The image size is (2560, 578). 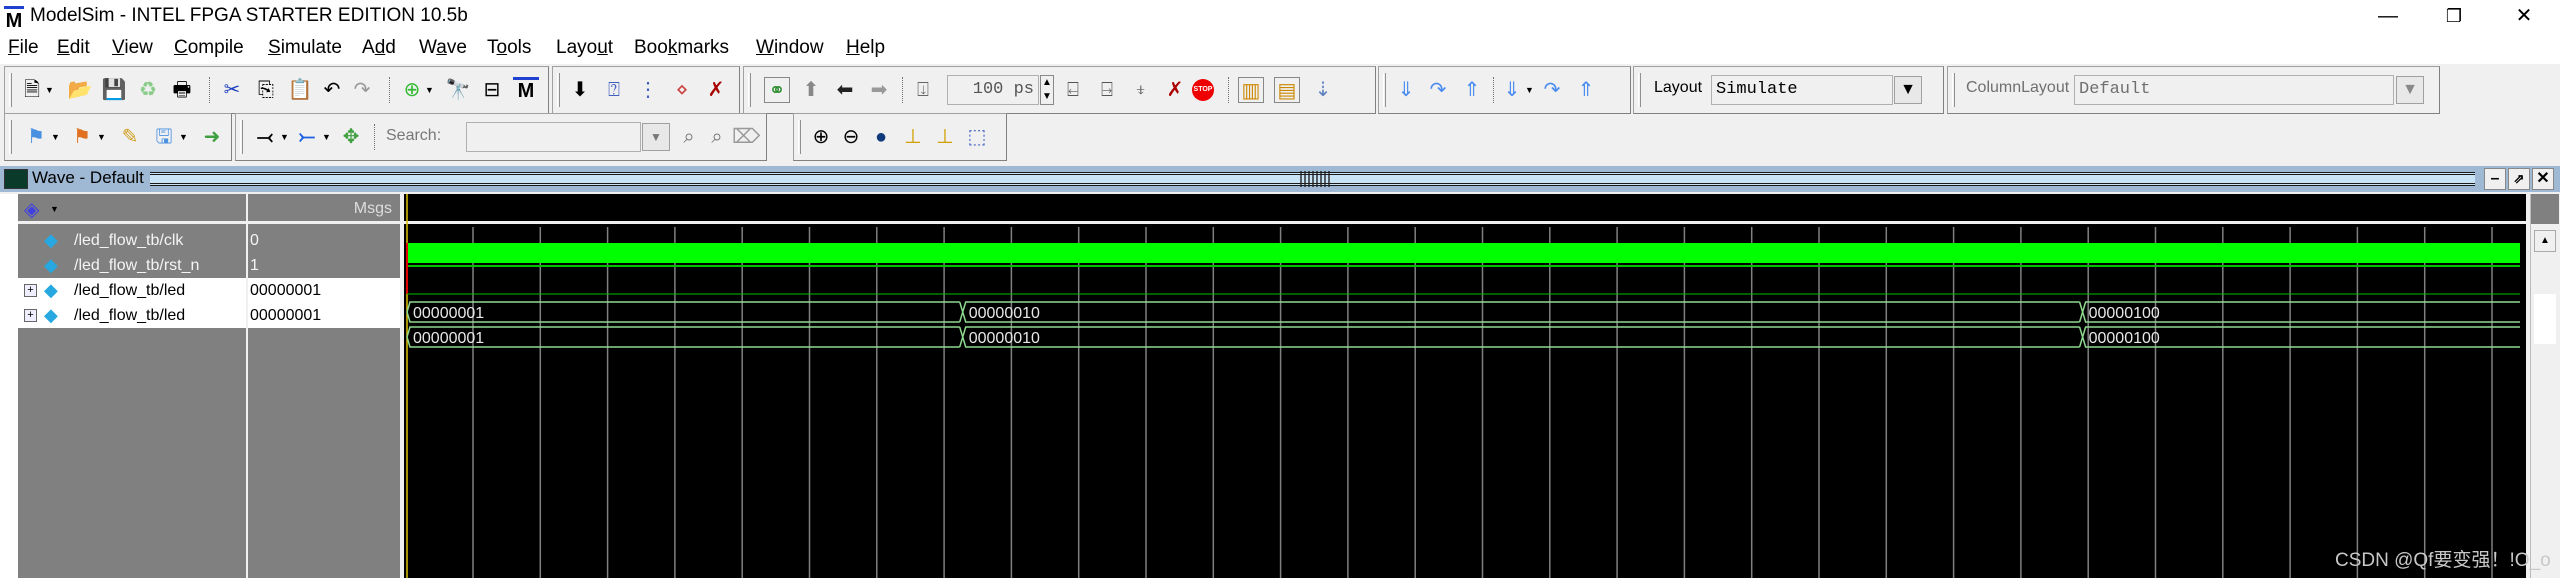 What do you see at coordinates (553, 137) in the screenshot?
I see `search-input` at bounding box center [553, 137].